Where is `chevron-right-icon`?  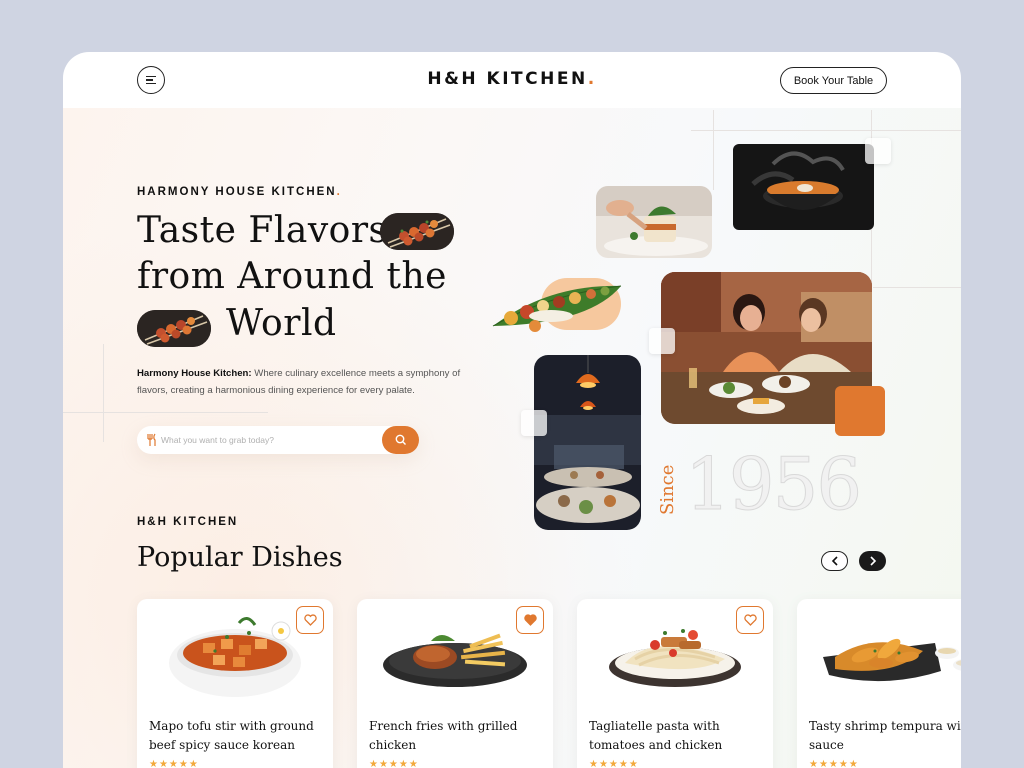
chevron-right-icon is located at coordinates (872, 561).